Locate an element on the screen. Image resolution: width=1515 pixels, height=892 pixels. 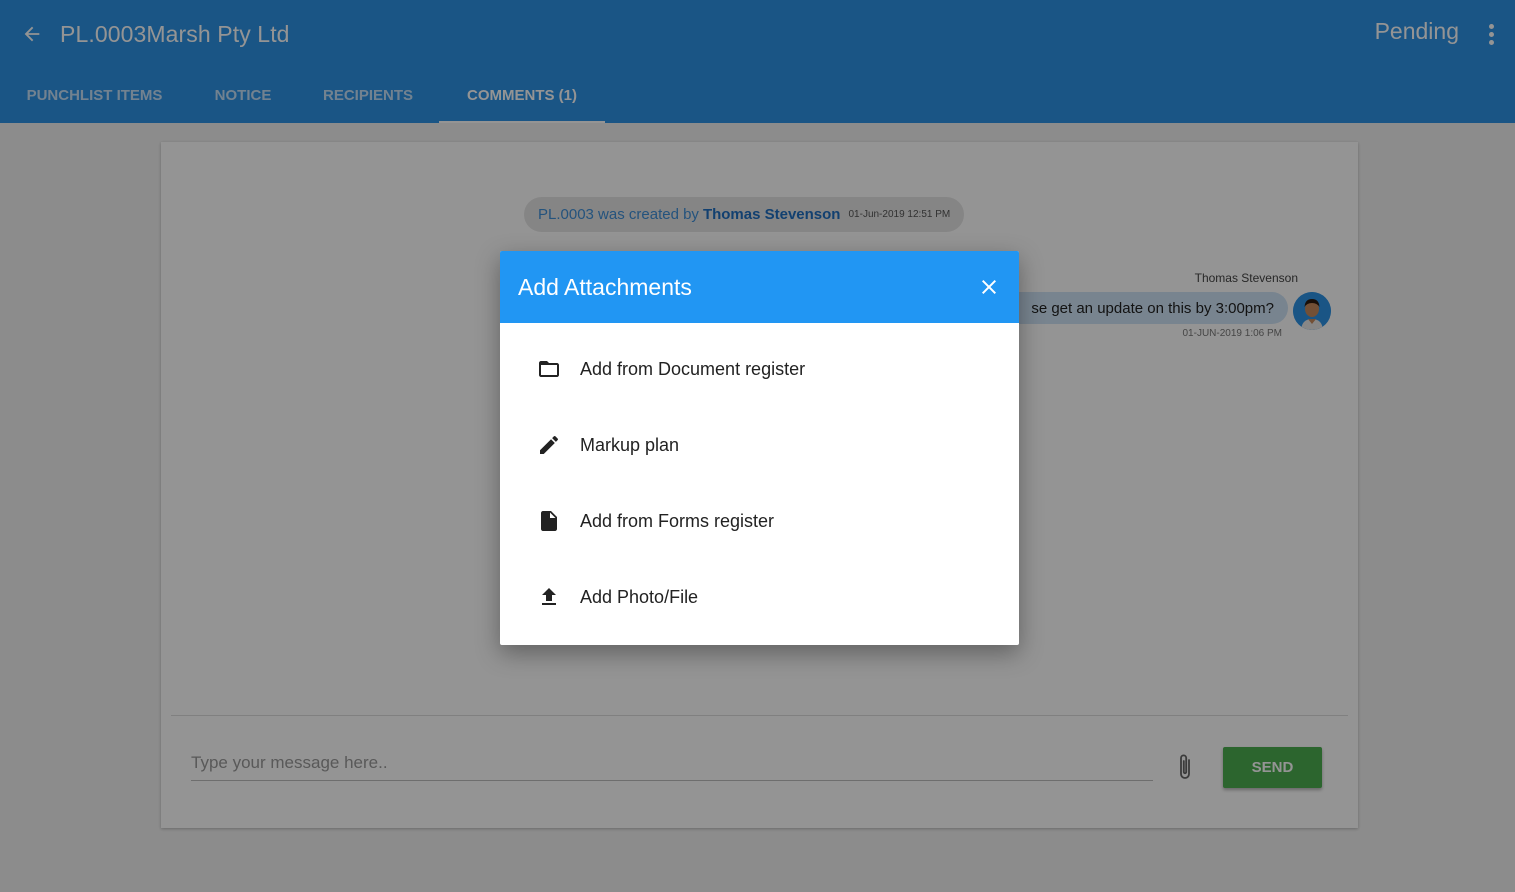
dialog-title: Add Attachments is located at coordinates (605, 286).